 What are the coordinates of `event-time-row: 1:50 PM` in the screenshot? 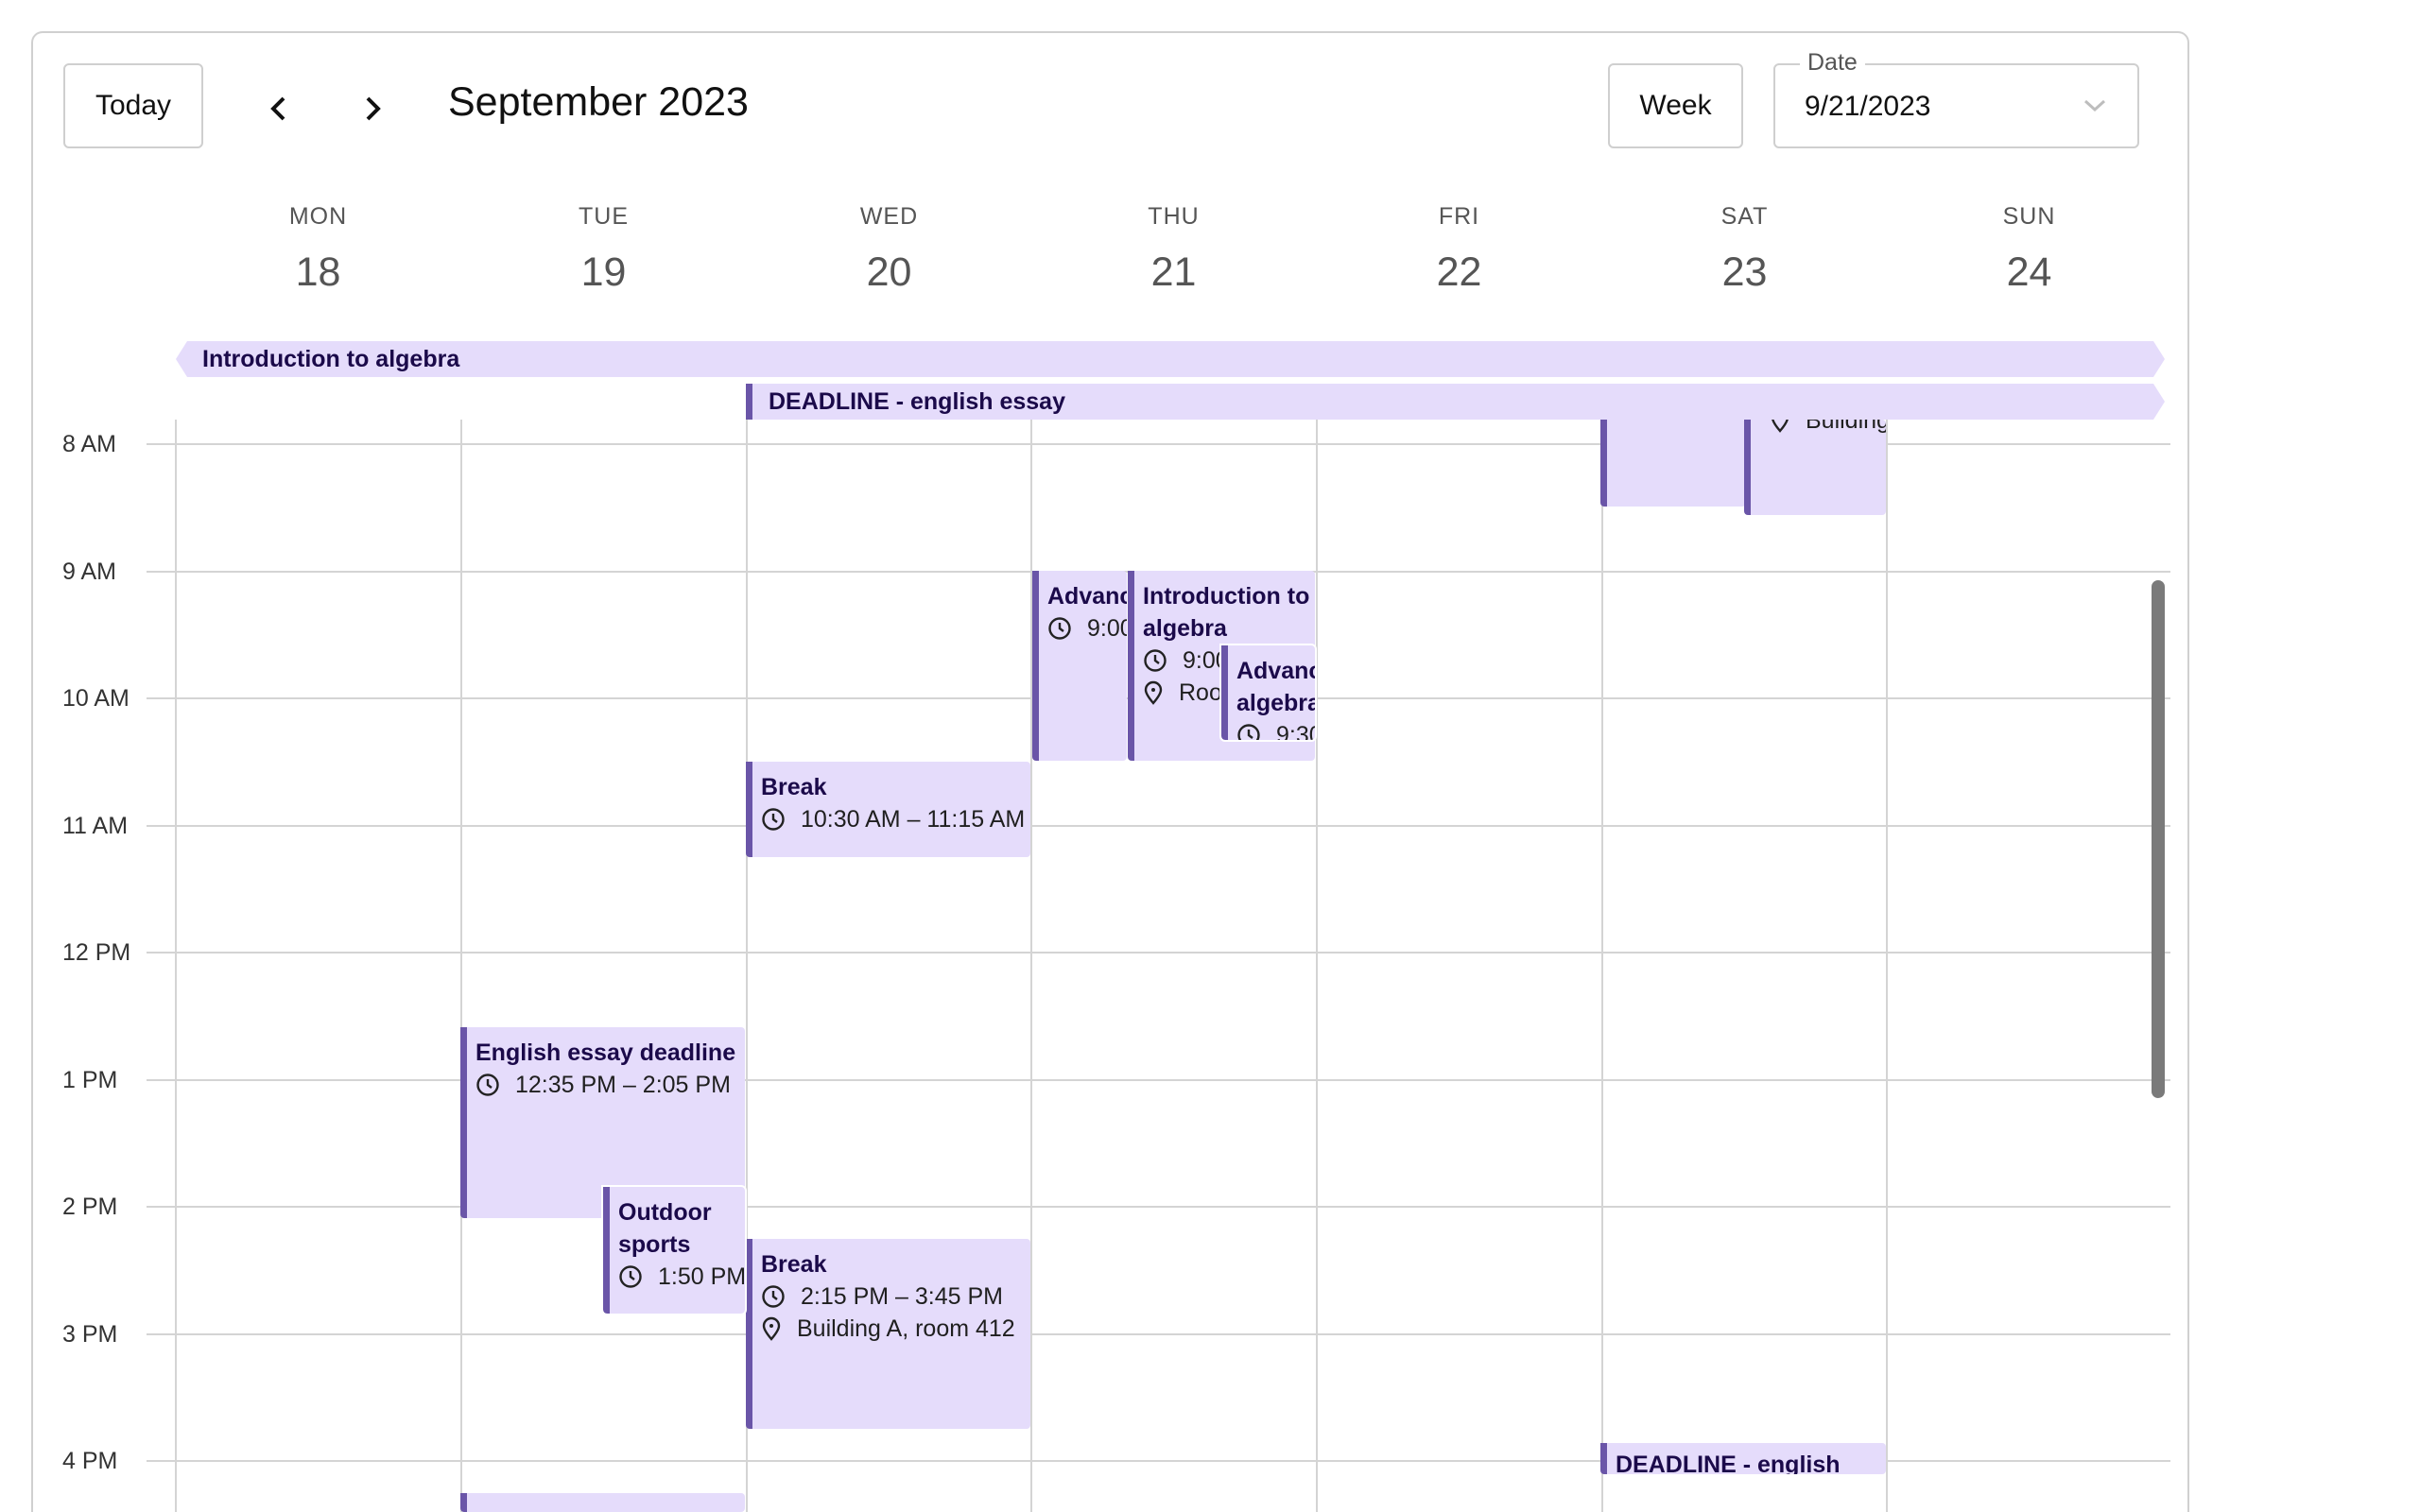 It's located at (681, 1277).